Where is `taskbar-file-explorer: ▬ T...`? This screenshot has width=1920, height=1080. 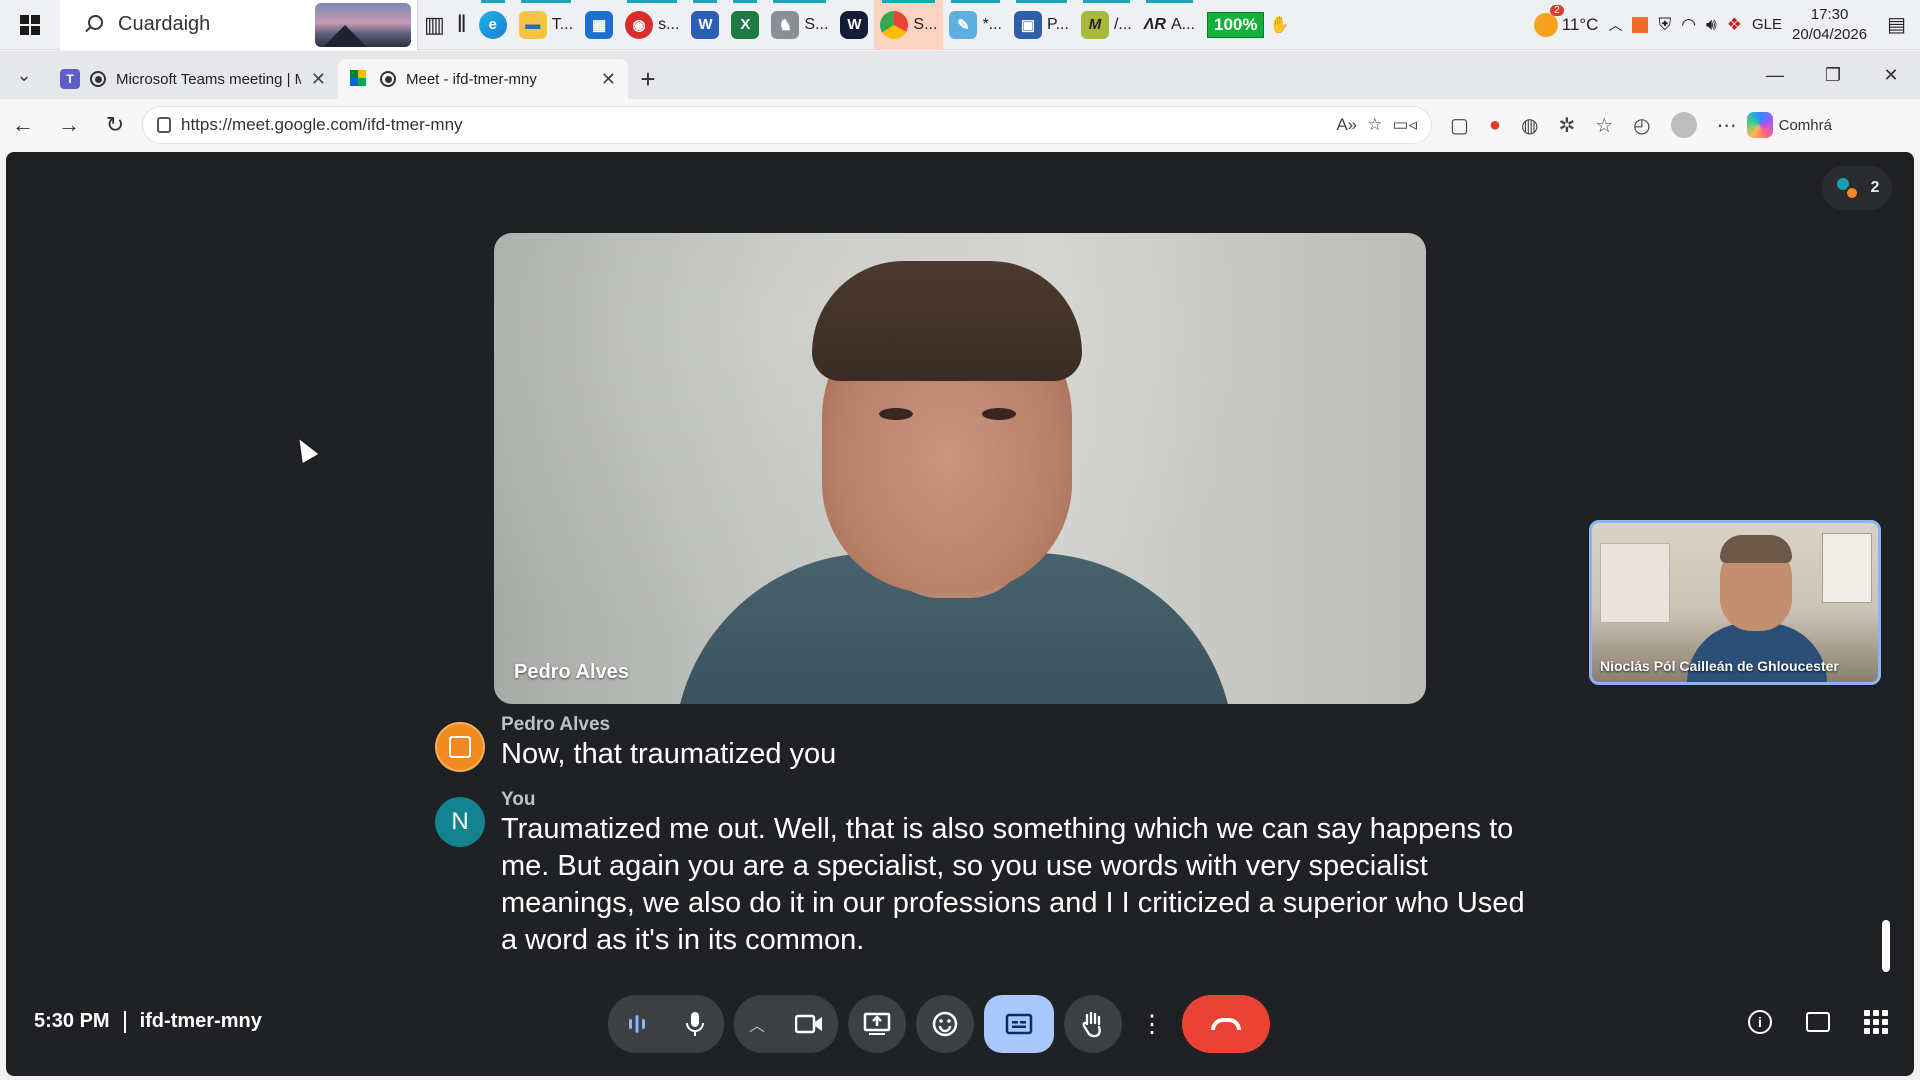
taskbar-file-explorer: ▬ T... is located at coordinates (546, 25).